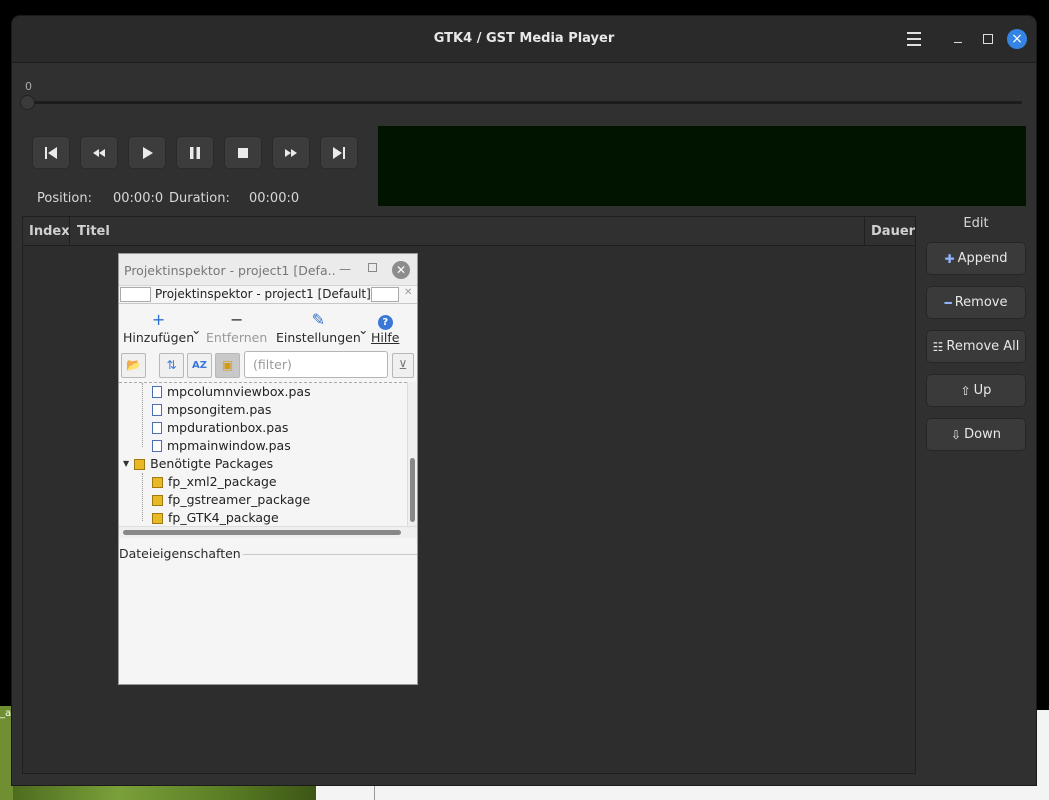 The image size is (1049, 800). Describe the element at coordinates (133, 365) in the screenshot. I see `open-folder-icon: 📂` at that location.